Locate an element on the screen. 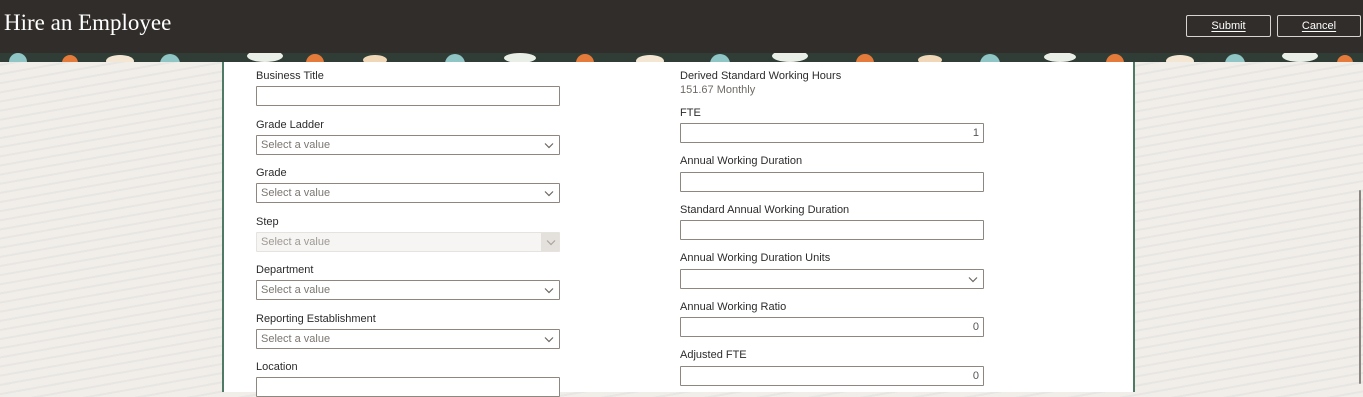 The height and width of the screenshot is (397, 1363). scrollbar-thumb is located at coordinates (1360, 287).